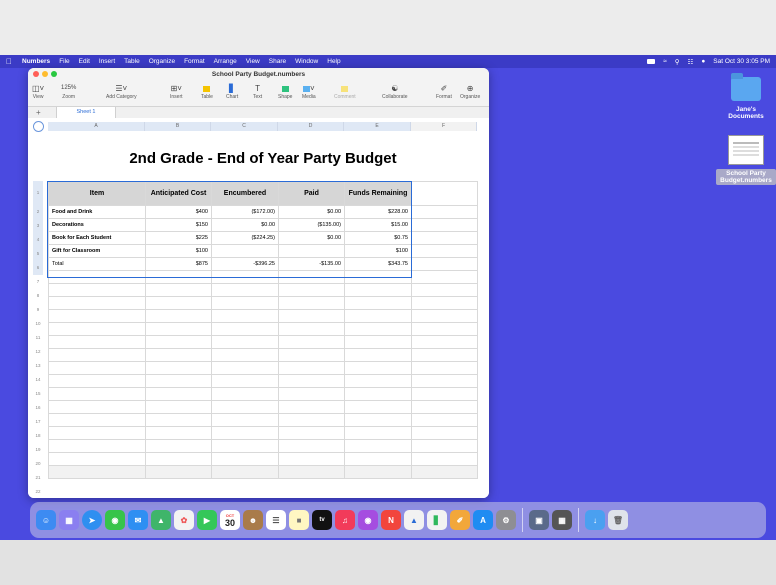  I want to click on zoom-button: 125% Zoom, so click(68, 91).